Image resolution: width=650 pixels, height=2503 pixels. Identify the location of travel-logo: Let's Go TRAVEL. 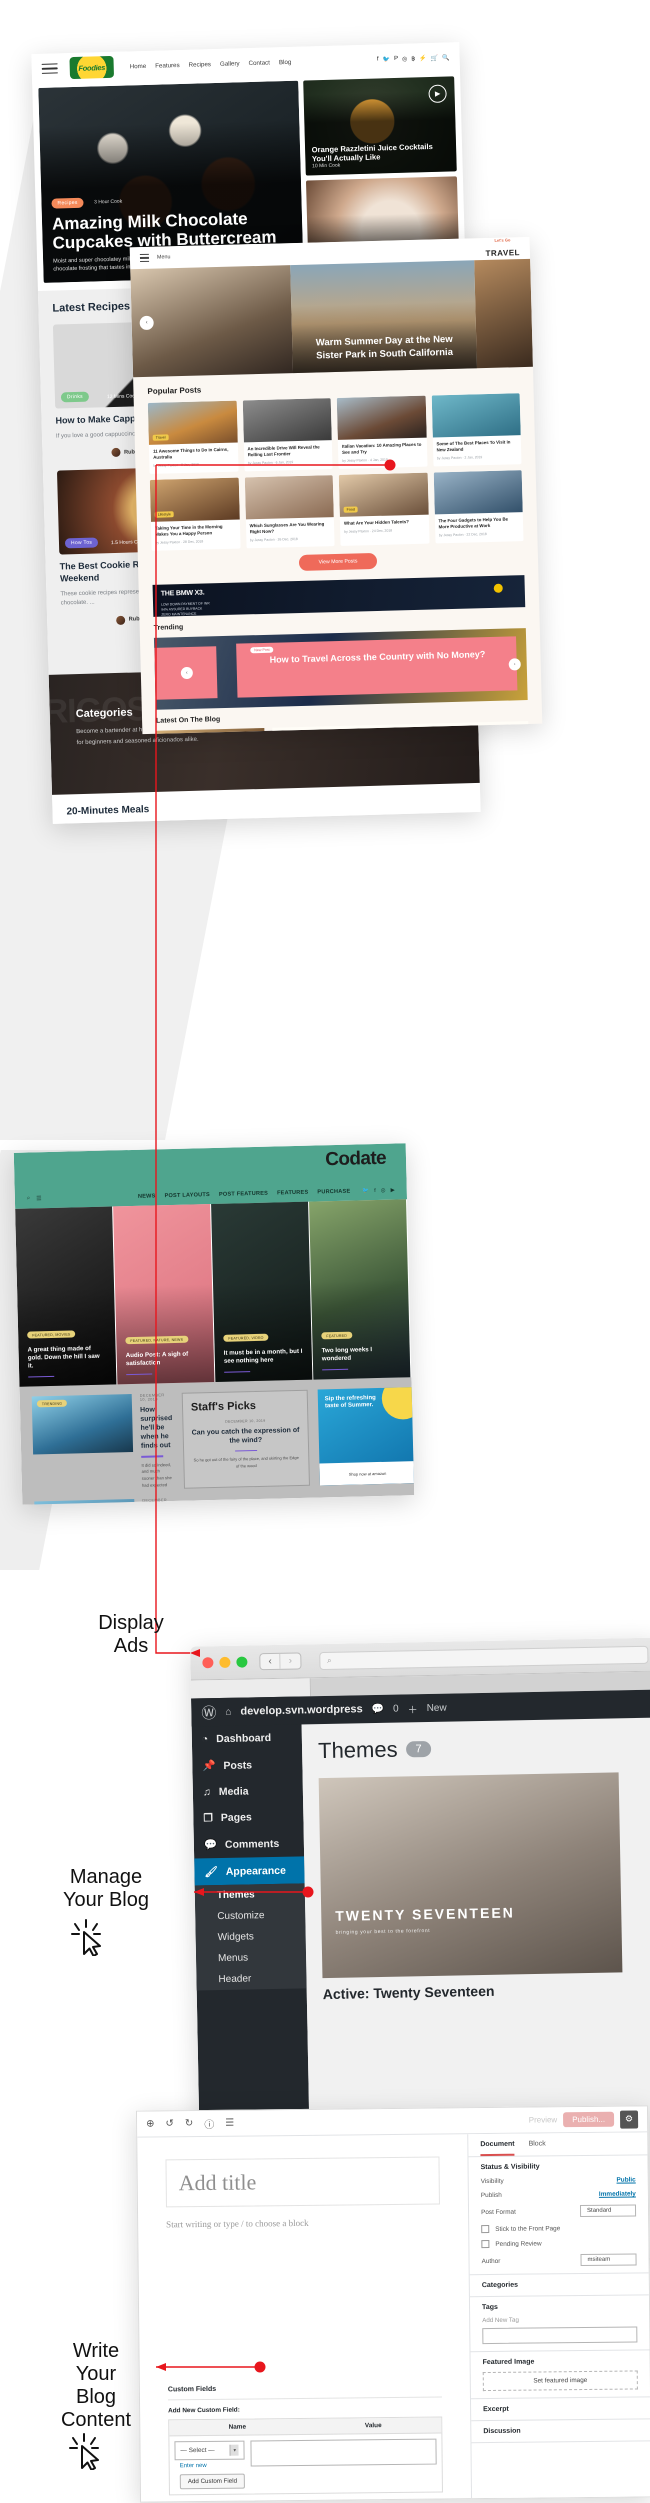
(502, 249).